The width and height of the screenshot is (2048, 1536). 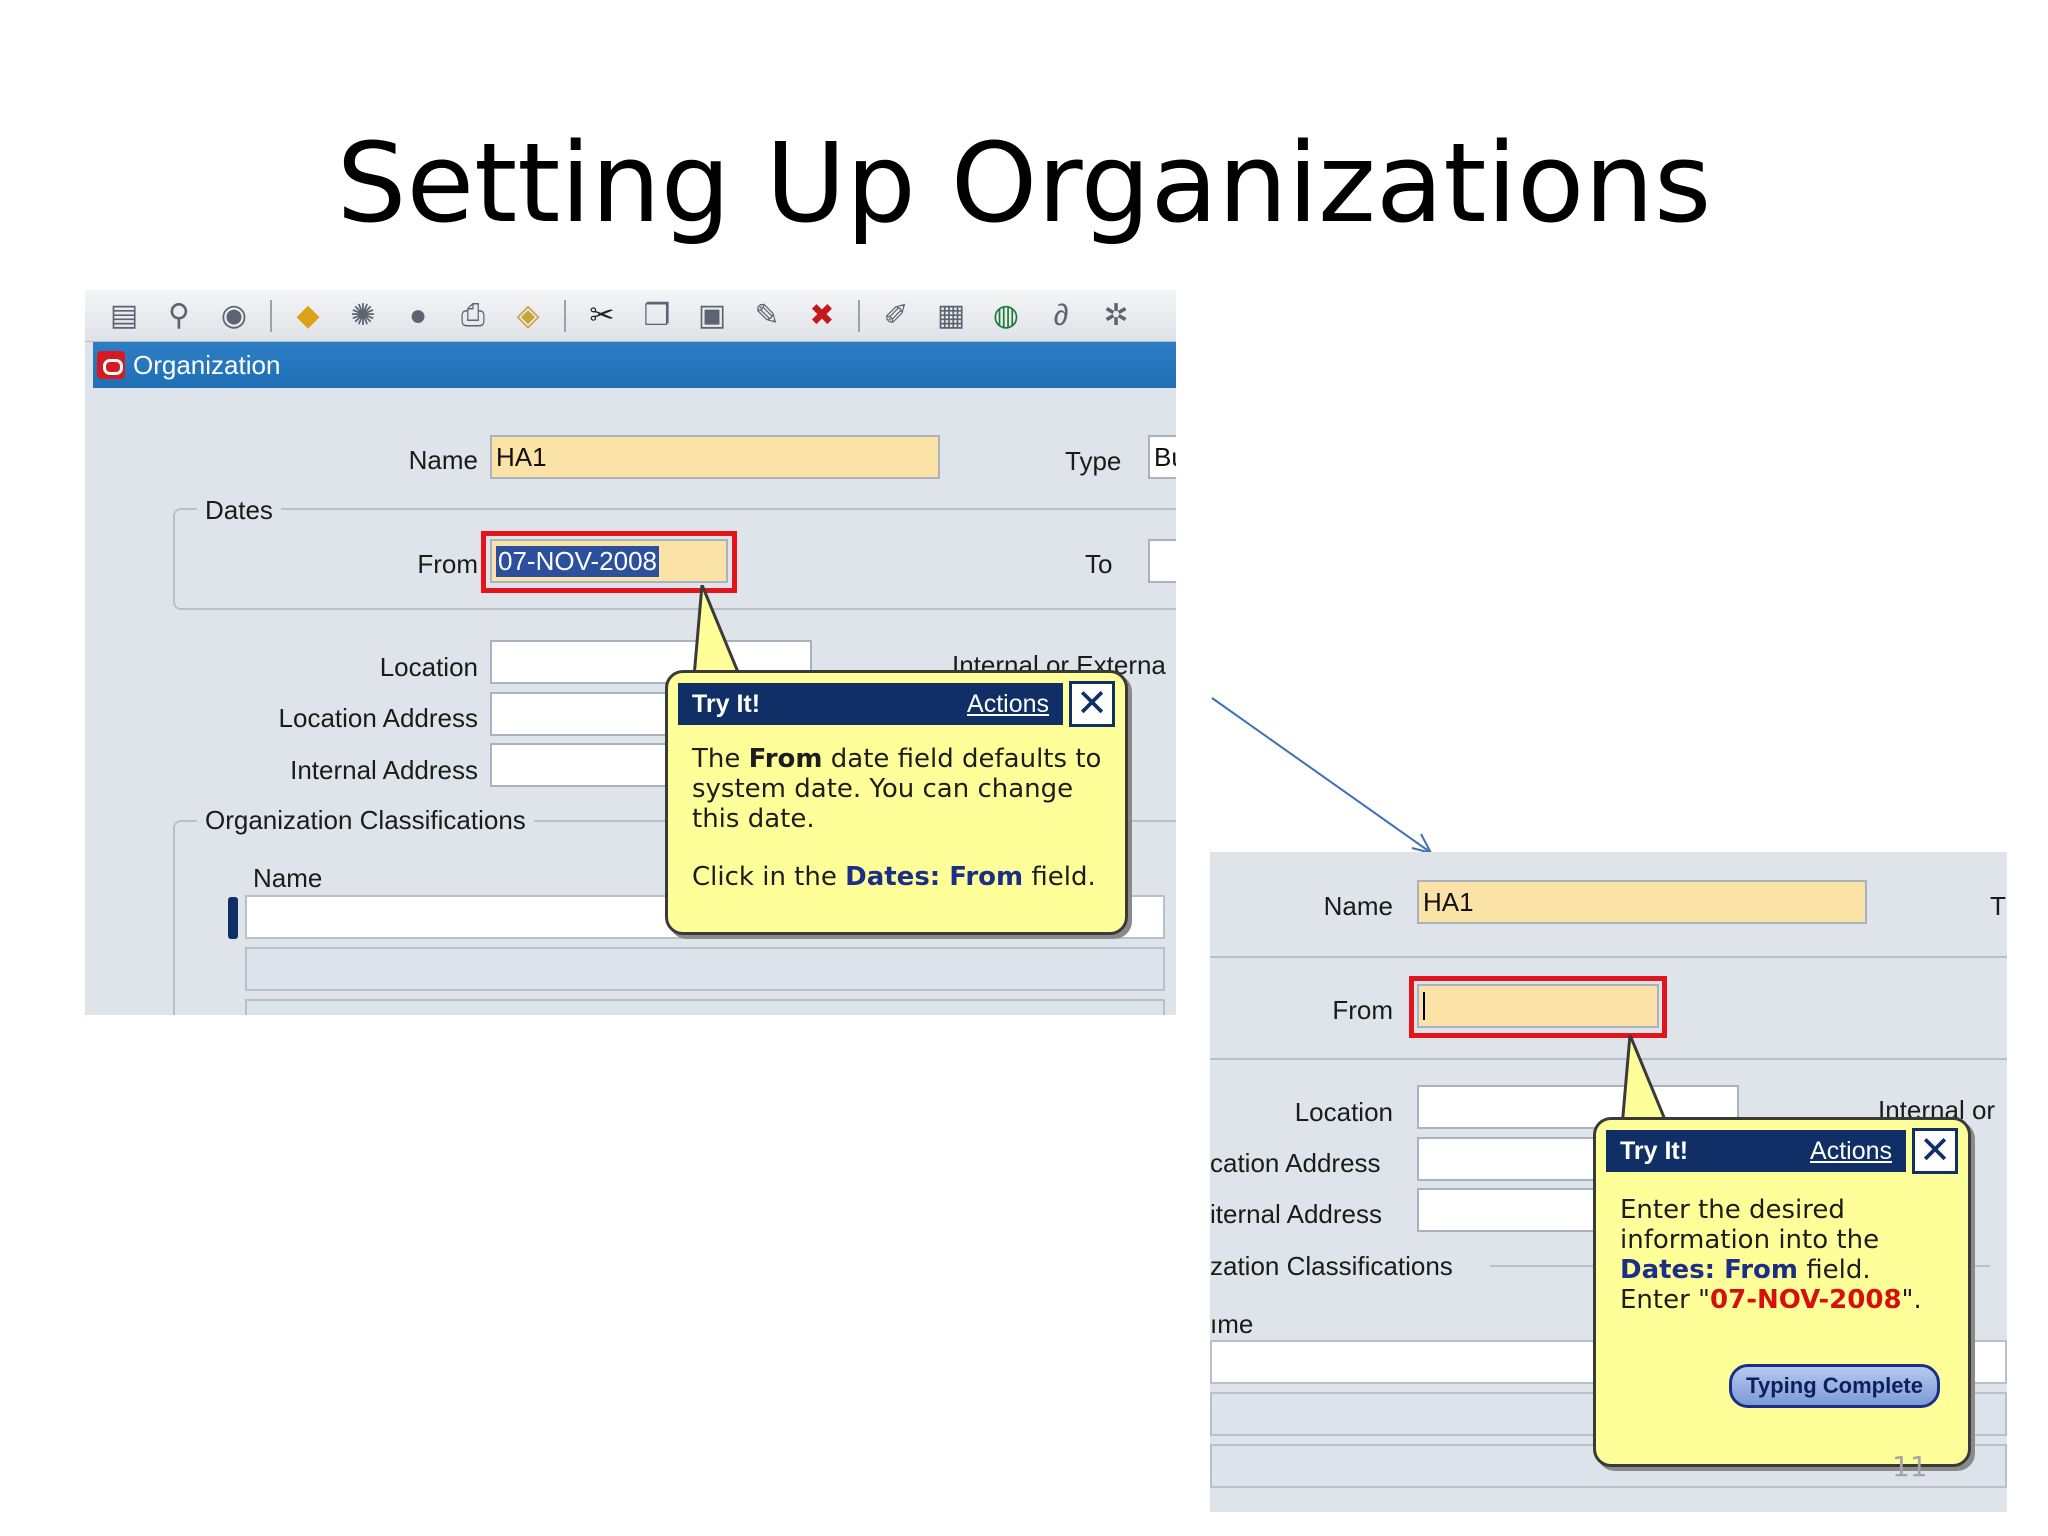 What do you see at coordinates (1295, 1163) in the screenshot?
I see `location-address-label: cation Address` at bounding box center [1295, 1163].